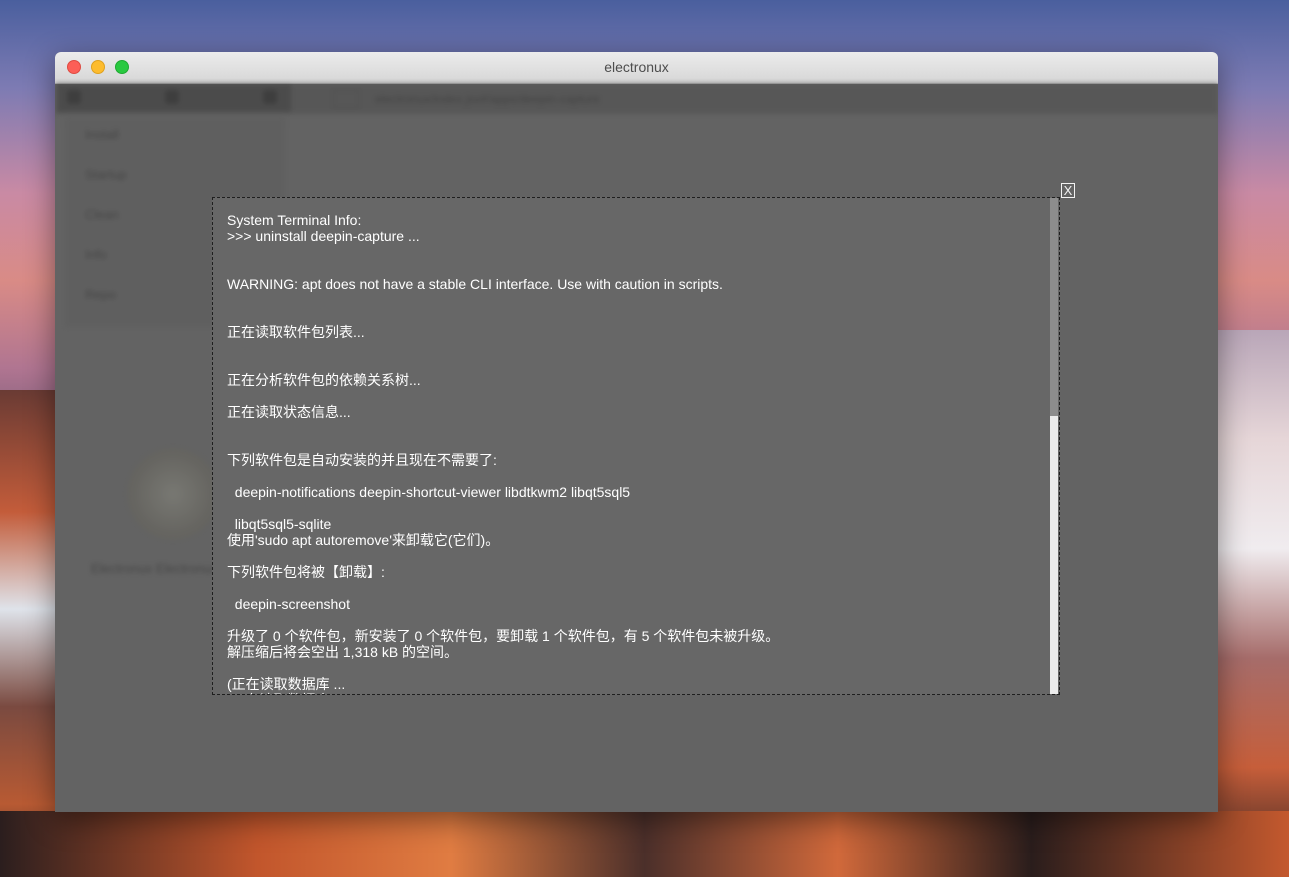  What do you see at coordinates (74, 97) in the screenshot?
I see `wrench-icon` at bounding box center [74, 97].